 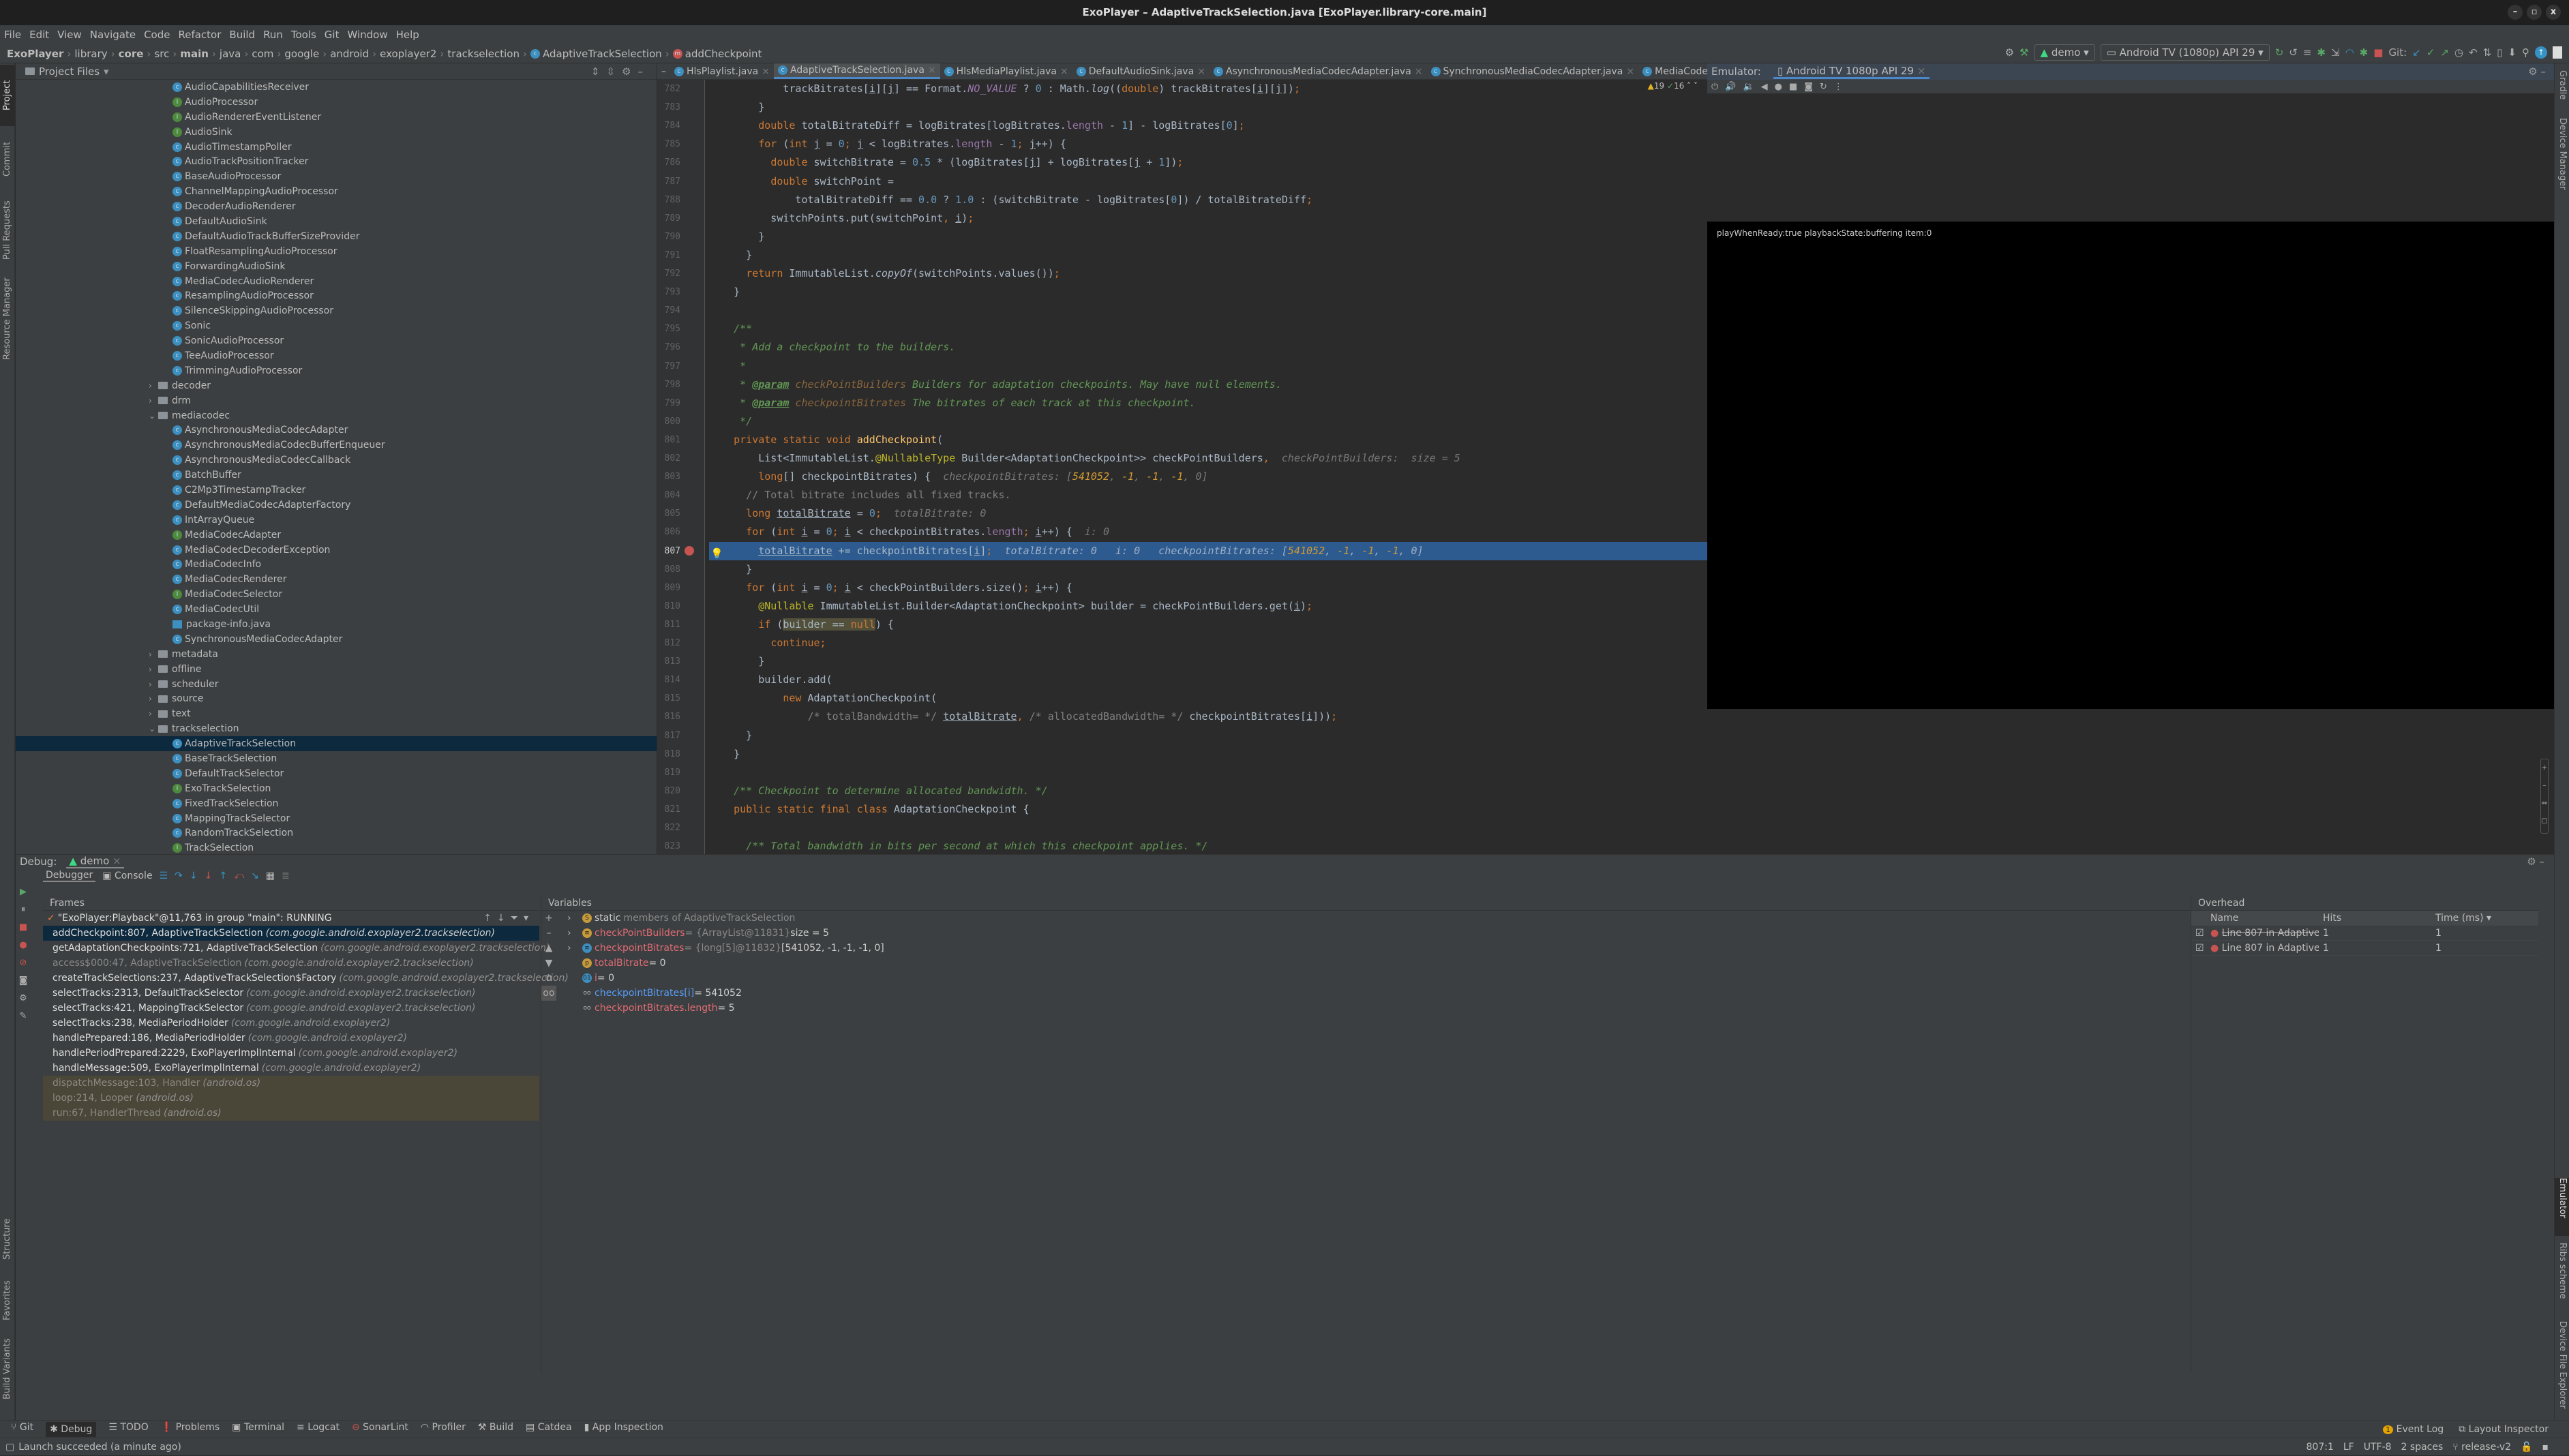 I want to click on bottom-tab-catdea: ▤ Catdea, so click(x=549, y=1429).